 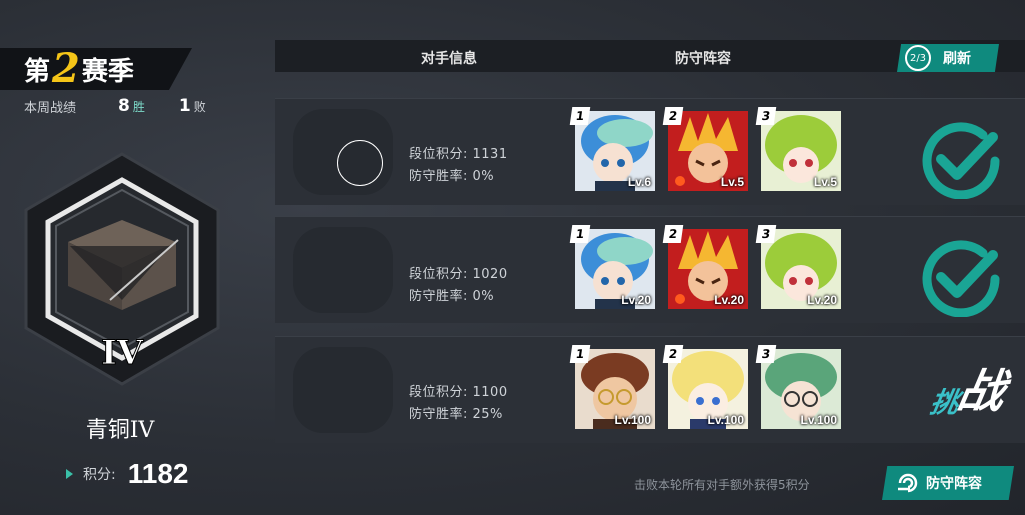 What do you see at coordinates (449, 59) in the screenshot?
I see `header-opponent-info: 对手信息` at bounding box center [449, 59].